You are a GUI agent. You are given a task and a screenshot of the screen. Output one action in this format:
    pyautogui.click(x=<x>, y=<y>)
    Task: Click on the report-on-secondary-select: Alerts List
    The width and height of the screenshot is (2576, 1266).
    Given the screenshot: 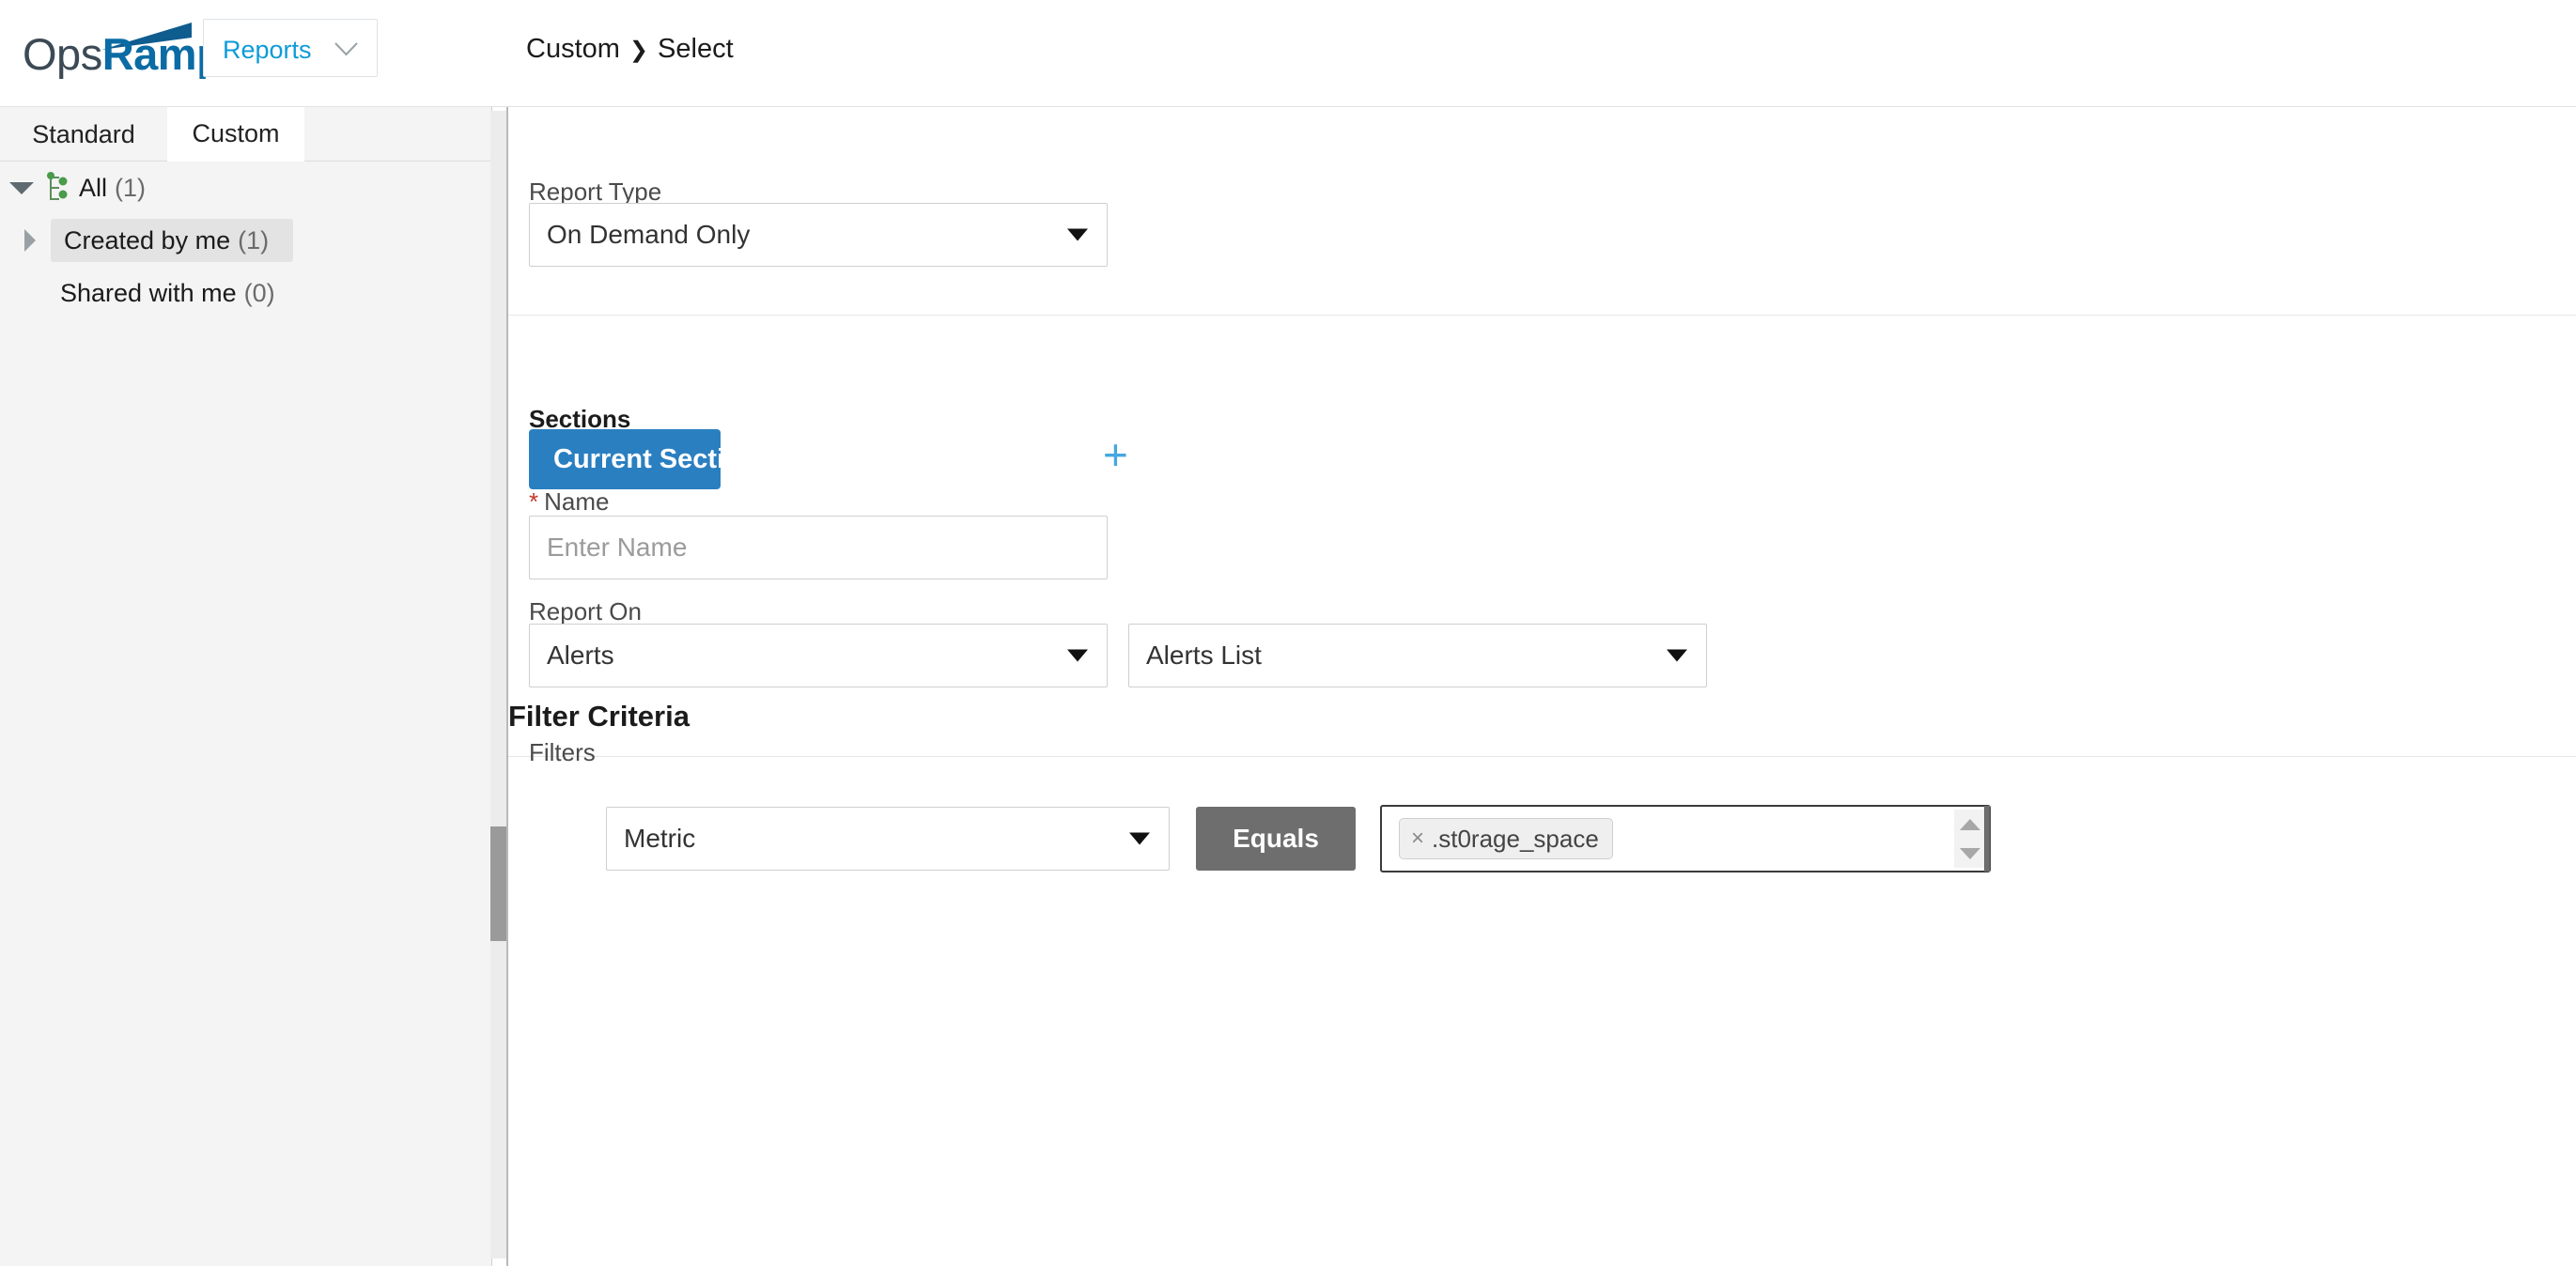 What is the action you would take?
    pyautogui.click(x=1417, y=655)
    